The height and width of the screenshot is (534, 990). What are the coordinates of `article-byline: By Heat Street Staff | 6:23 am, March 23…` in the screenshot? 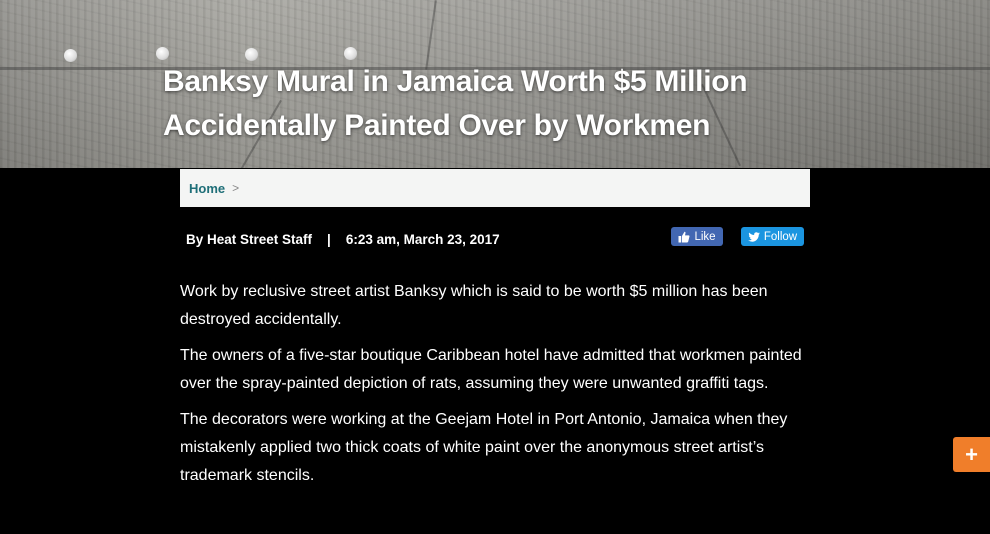 It's located at (343, 239).